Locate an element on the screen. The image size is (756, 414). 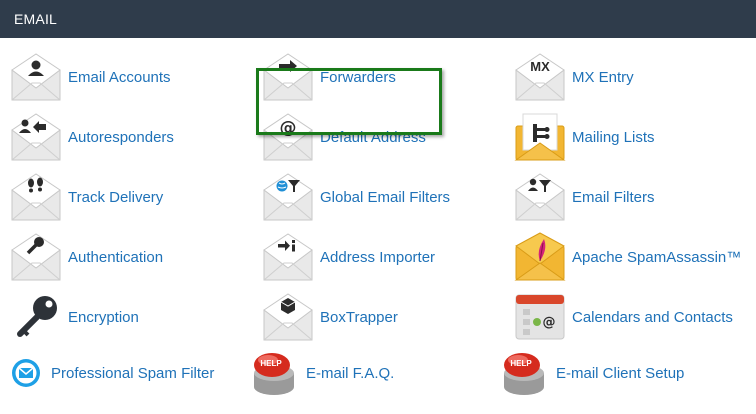
track-delivery-label: Track Delivery is located at coordinates (116, 197).